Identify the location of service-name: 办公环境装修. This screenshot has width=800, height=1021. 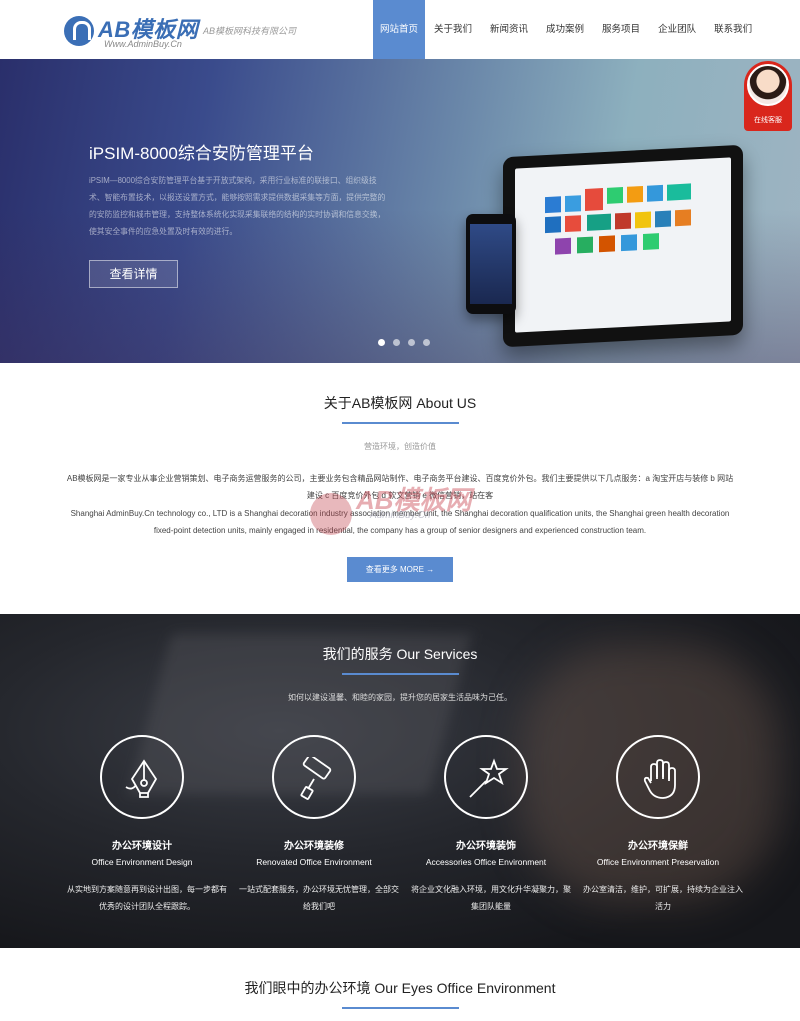
(314, 846).